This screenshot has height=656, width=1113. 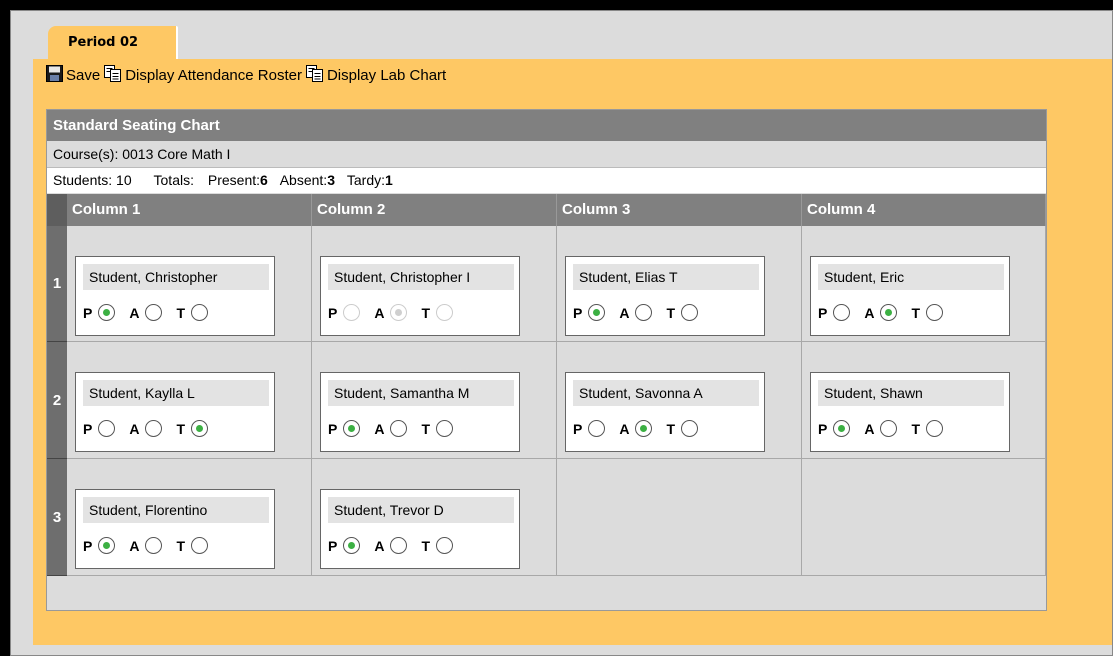 I want to click on attendance-options: P AT, so click(x=152, y=428).